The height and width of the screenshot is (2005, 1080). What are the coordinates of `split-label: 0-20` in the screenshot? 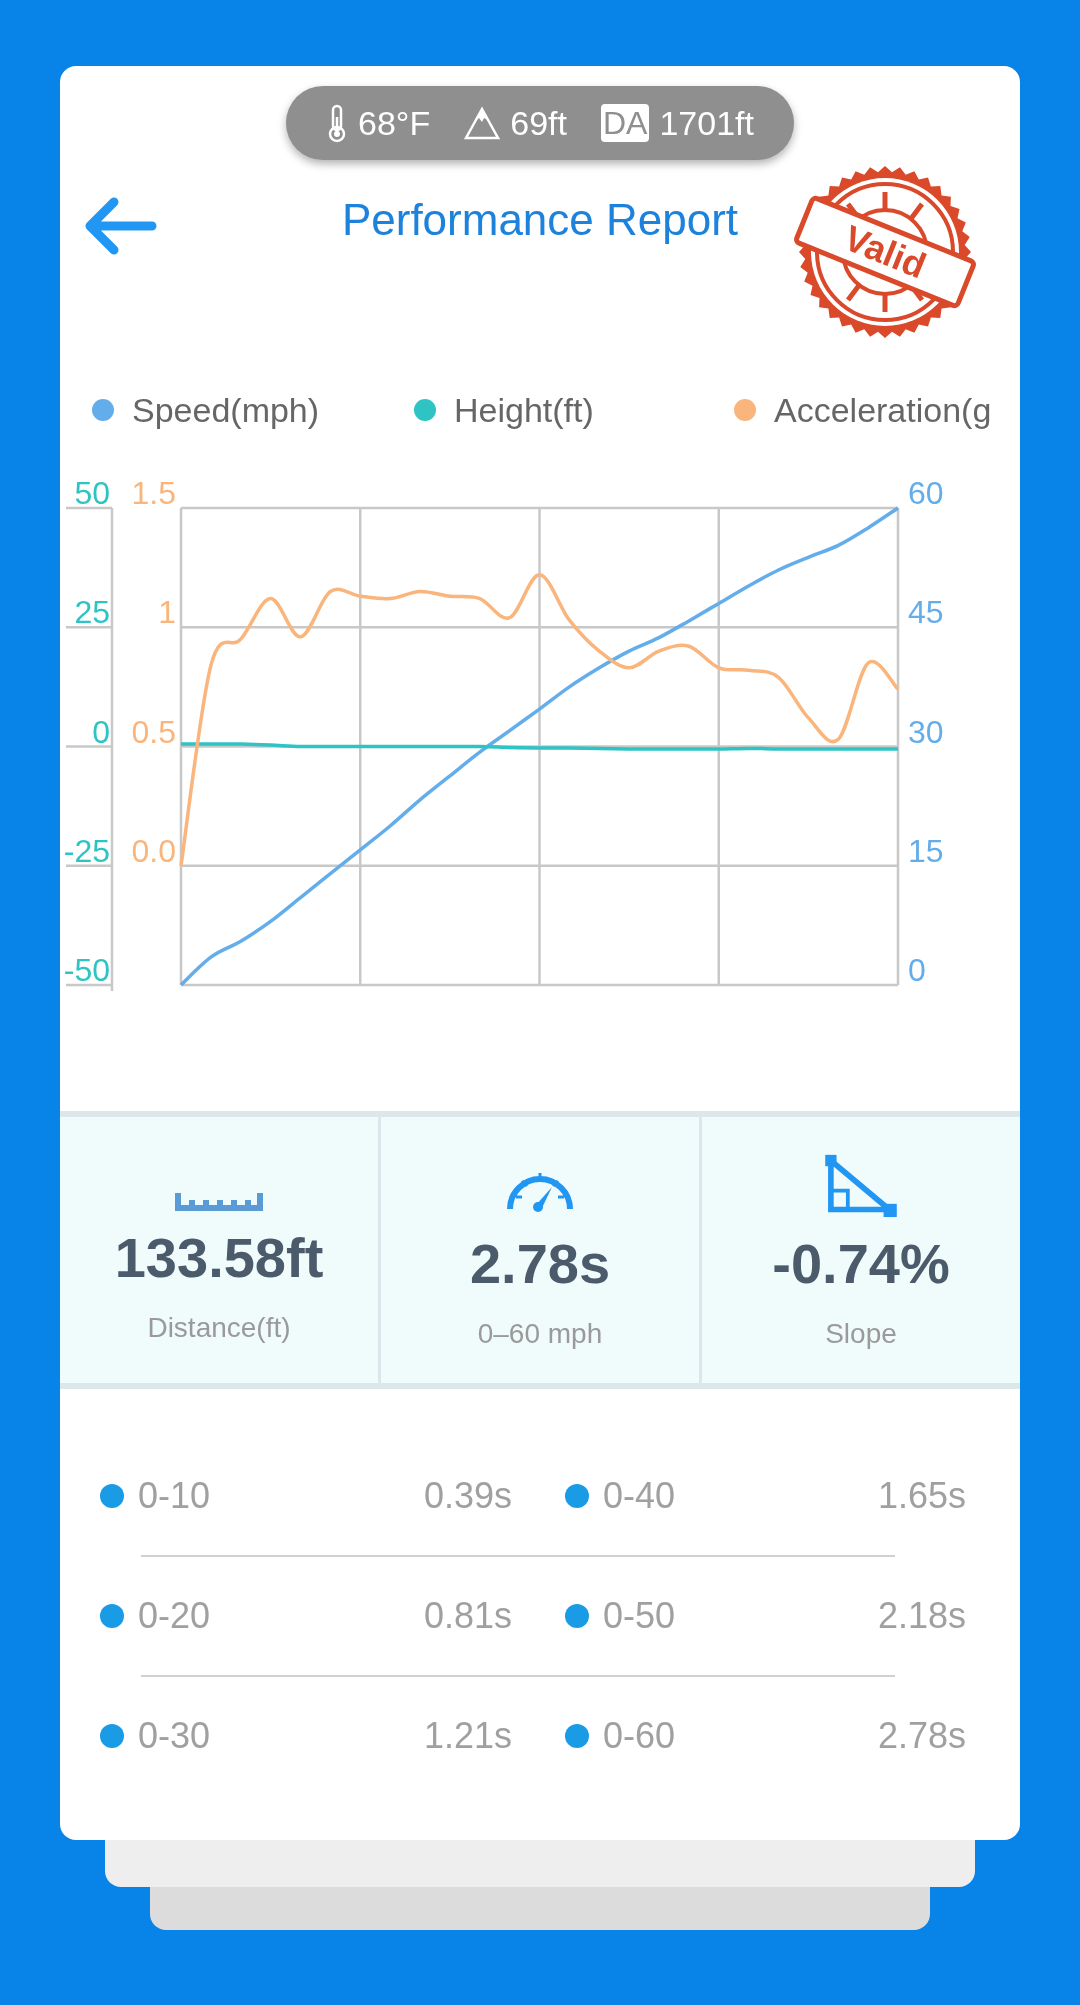 It's located at (174, 1616).